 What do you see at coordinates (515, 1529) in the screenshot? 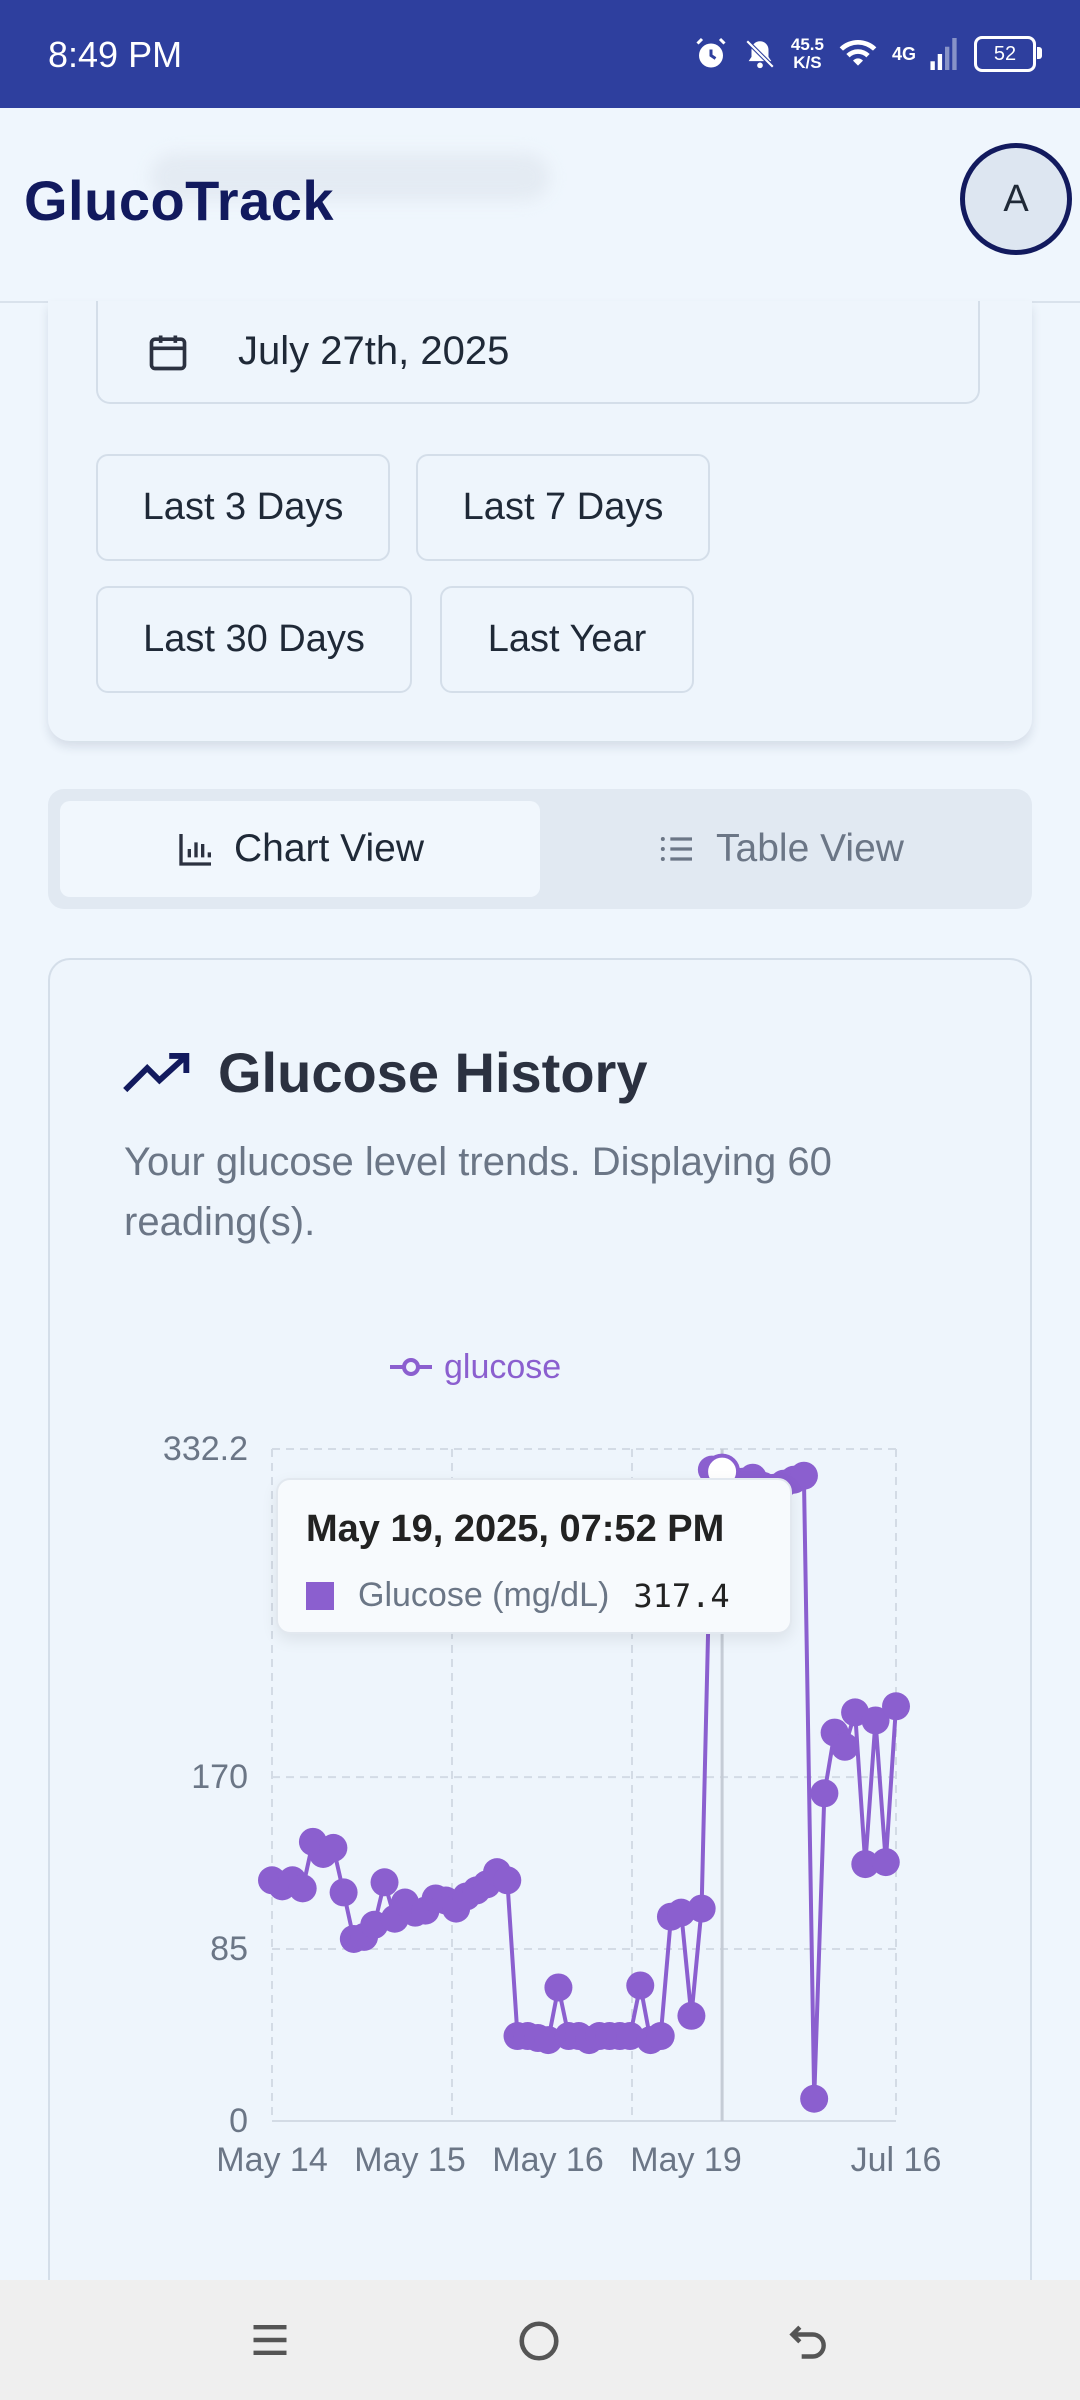
I see `tooltip-title: May 19, 2025, 07:52 PM` at bounding box center [515, 1529].